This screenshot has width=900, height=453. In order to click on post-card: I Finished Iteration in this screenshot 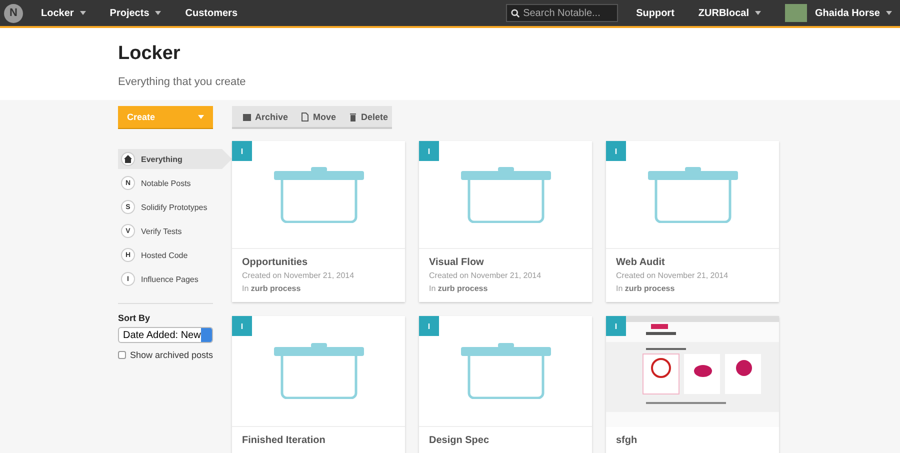, I will do `click(318, 384)`.